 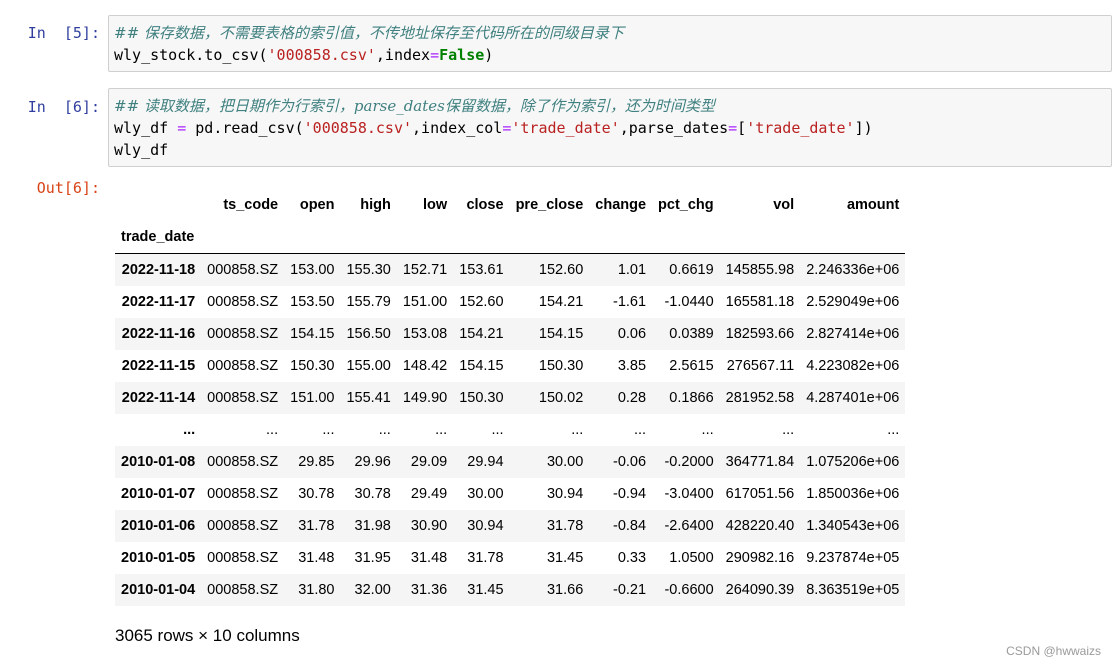 What do you see at coordinates (158, 494) in the screenshot?
I see `row-index: 2010-01-07` at bounding box center [158, 494].